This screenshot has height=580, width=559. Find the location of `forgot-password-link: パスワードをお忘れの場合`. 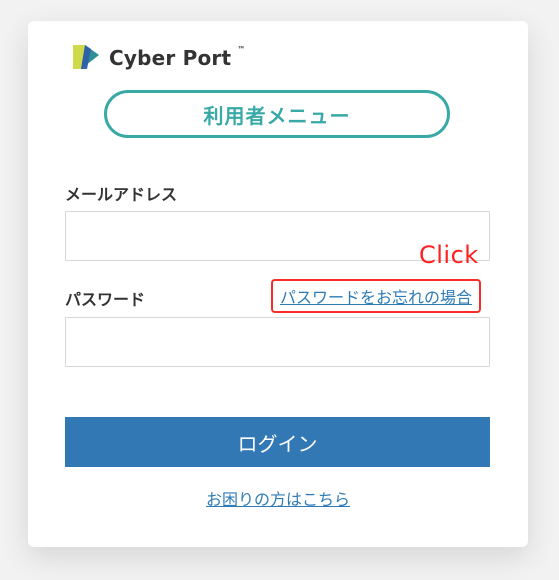

forgot-password-link: パスワードをお忘れの場合 is located at coordinates (376, 296).